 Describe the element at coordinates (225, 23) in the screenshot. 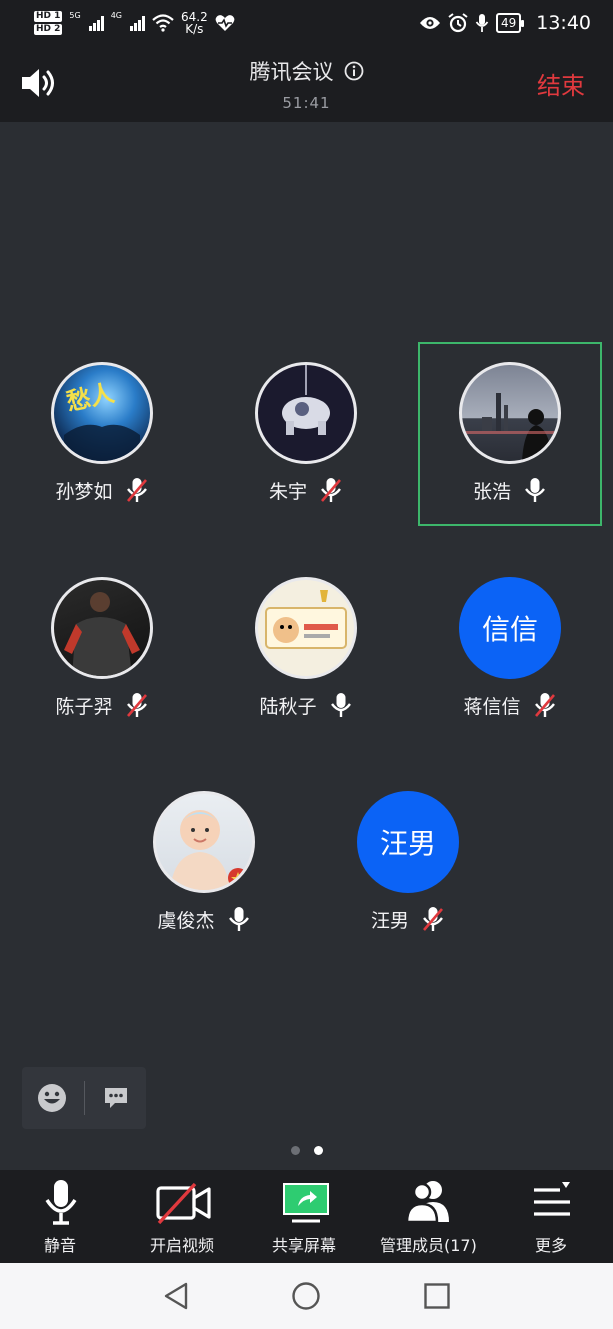

I see `heart-rate-icon` at that location.